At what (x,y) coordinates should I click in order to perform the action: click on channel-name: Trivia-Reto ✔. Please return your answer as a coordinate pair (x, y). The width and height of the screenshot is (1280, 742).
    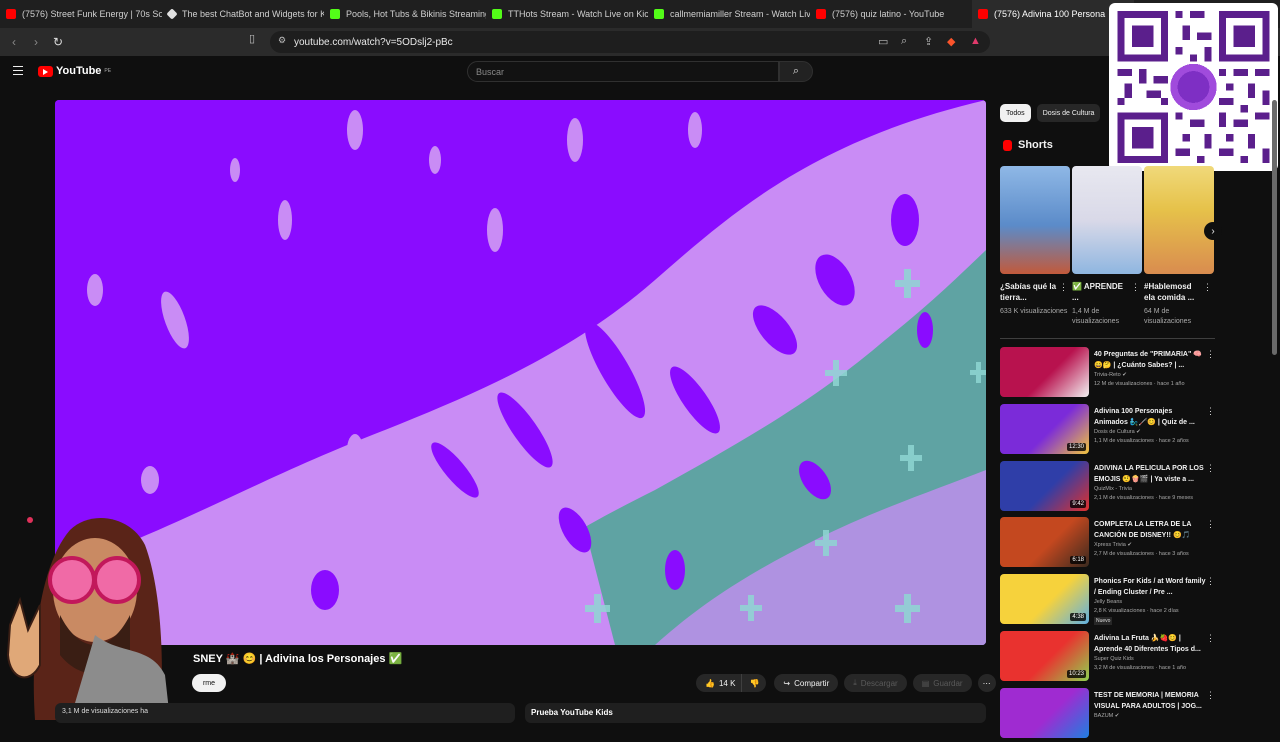
    Looking at the image, I should click on (1110, 375).